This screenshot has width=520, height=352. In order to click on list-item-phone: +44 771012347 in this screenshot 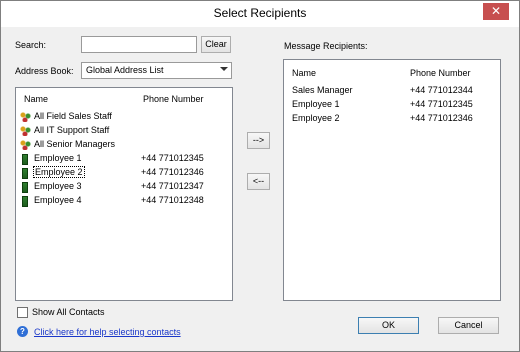, I will do `click(172, 186)`.